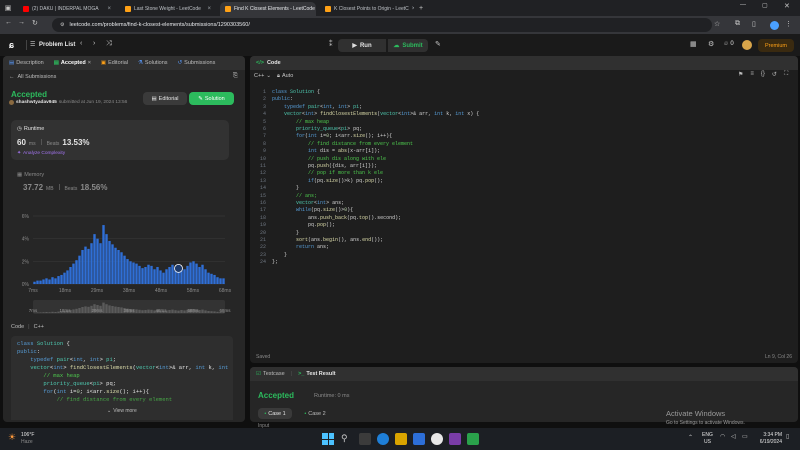  Describe the element at coordinates (717, 24) in the screenshot. I see `bookmark-star-icon: ☆` at that location.